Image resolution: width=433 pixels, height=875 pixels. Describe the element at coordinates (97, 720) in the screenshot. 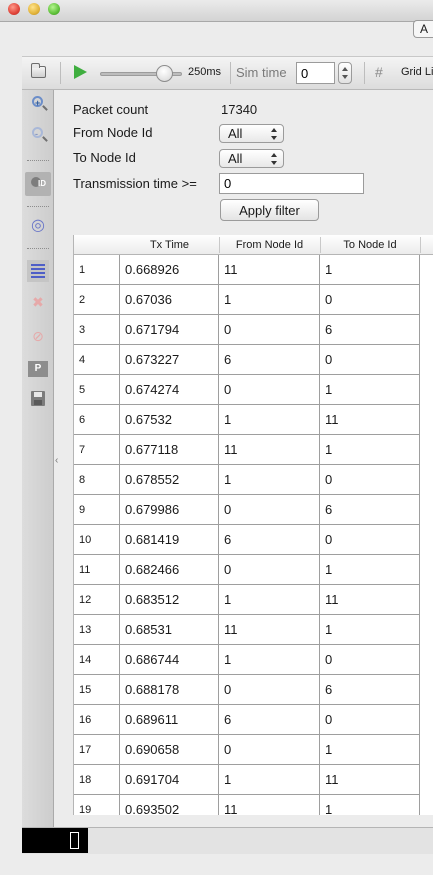

I see `row-index-cell: 16` at that location.